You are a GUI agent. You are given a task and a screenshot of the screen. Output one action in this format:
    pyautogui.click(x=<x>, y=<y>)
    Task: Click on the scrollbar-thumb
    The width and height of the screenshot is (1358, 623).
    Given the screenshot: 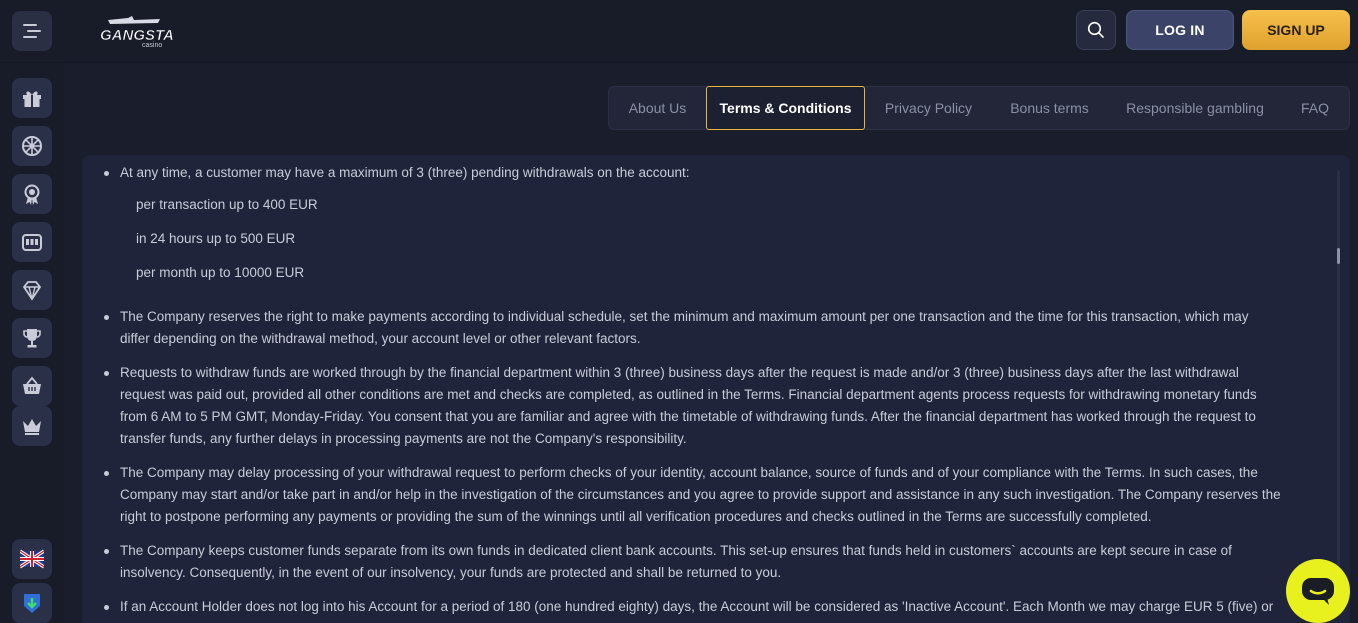 What is the action you would take?
    pyautogui.click(x=1338, y=256)
    